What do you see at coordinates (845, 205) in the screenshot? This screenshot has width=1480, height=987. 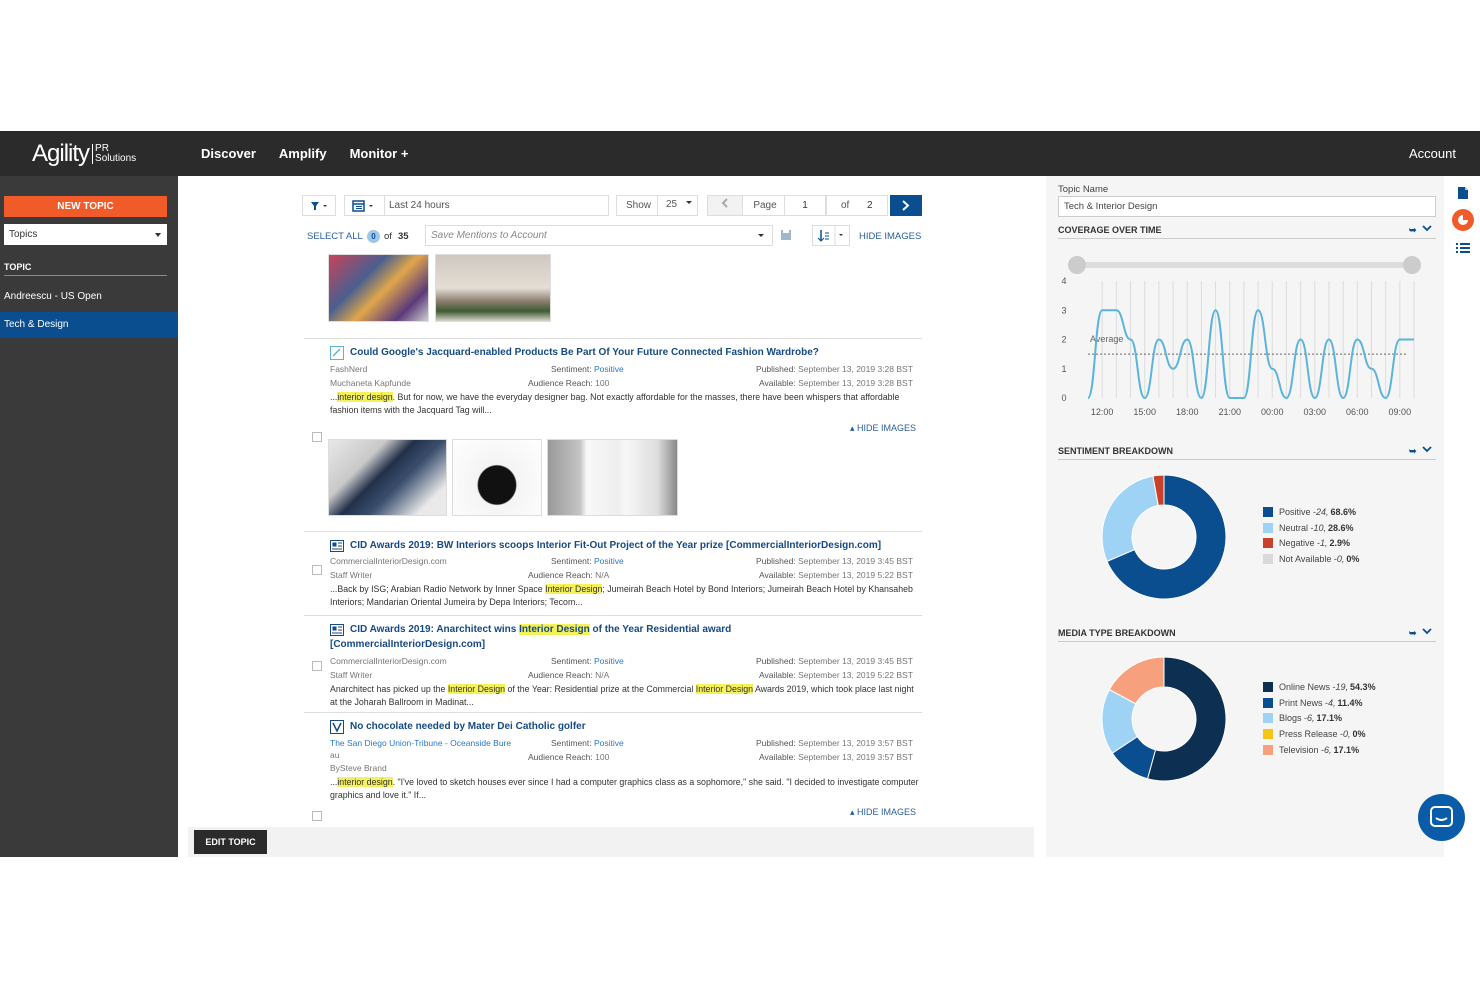 I see `of-label: of` at bounding box center [845, 205].